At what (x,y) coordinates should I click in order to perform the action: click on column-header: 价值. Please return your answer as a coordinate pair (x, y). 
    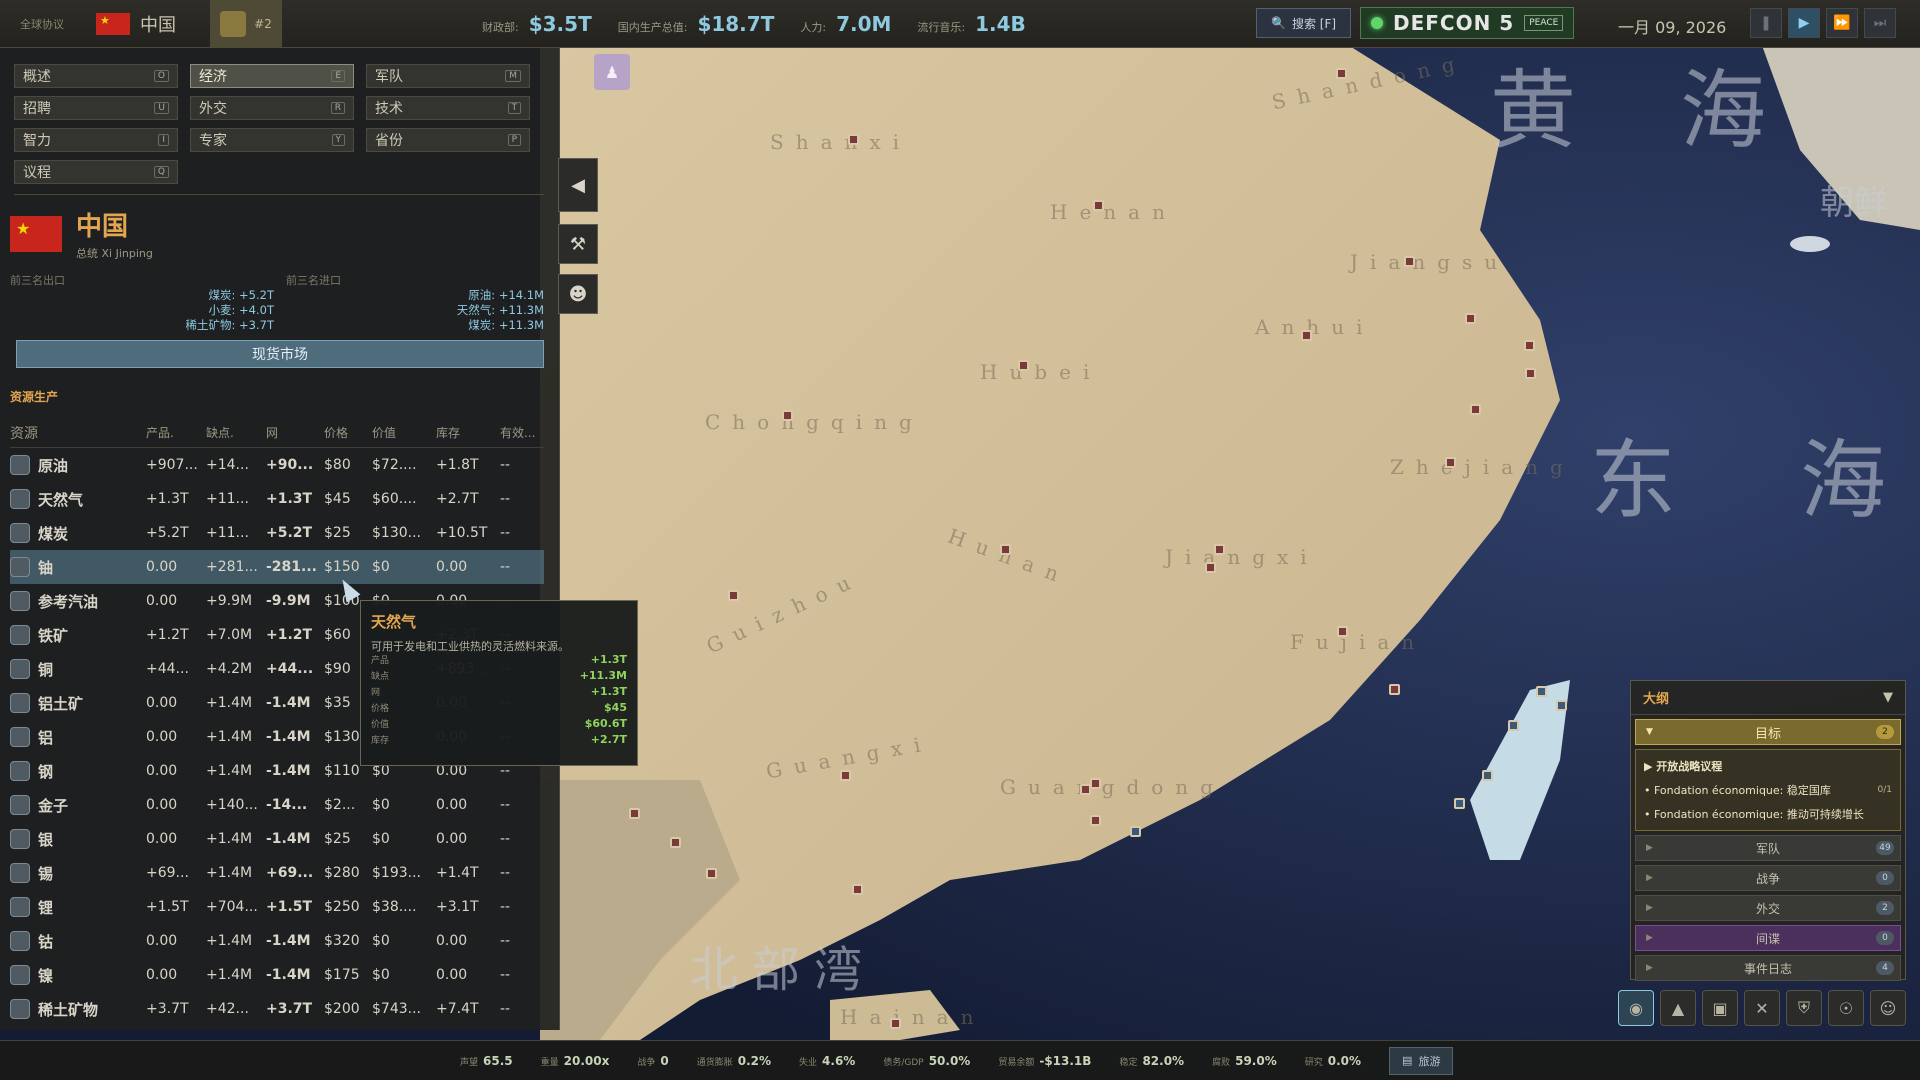
    Looking at the image, I should click on (404, 432).